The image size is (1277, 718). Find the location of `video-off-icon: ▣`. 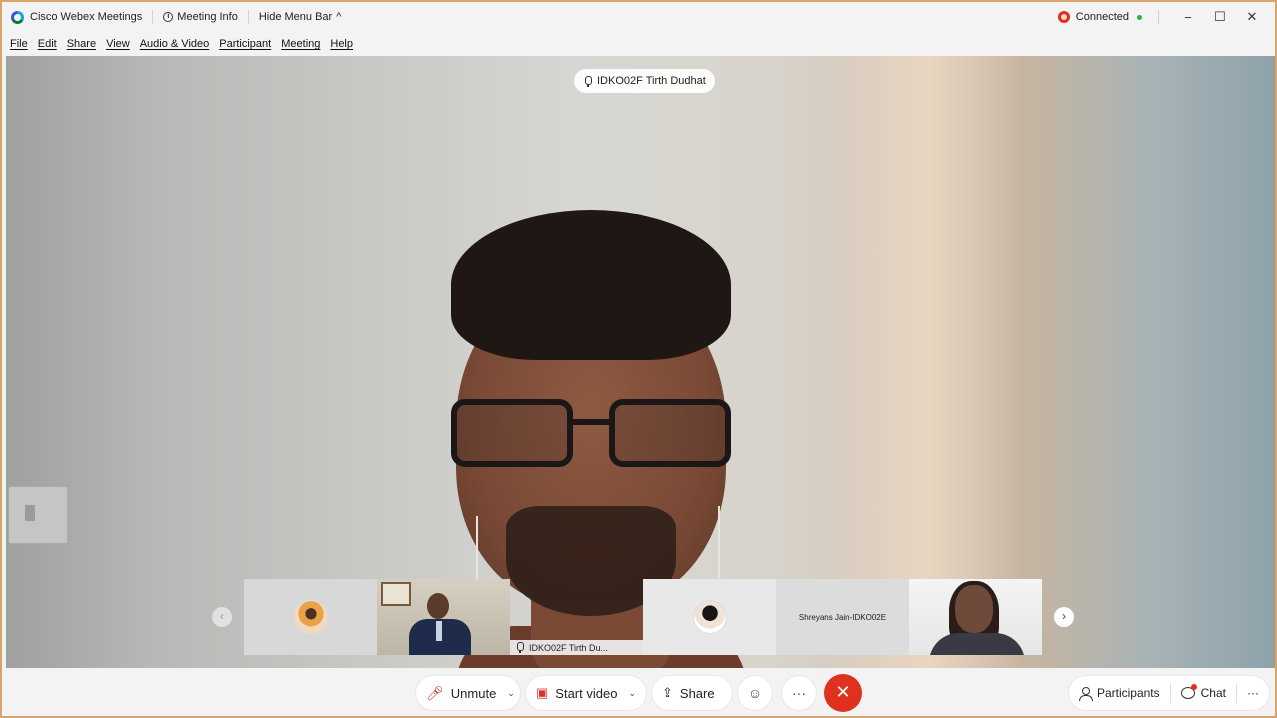

video-off-icon: ▣ is located at coordinates (542, 692).